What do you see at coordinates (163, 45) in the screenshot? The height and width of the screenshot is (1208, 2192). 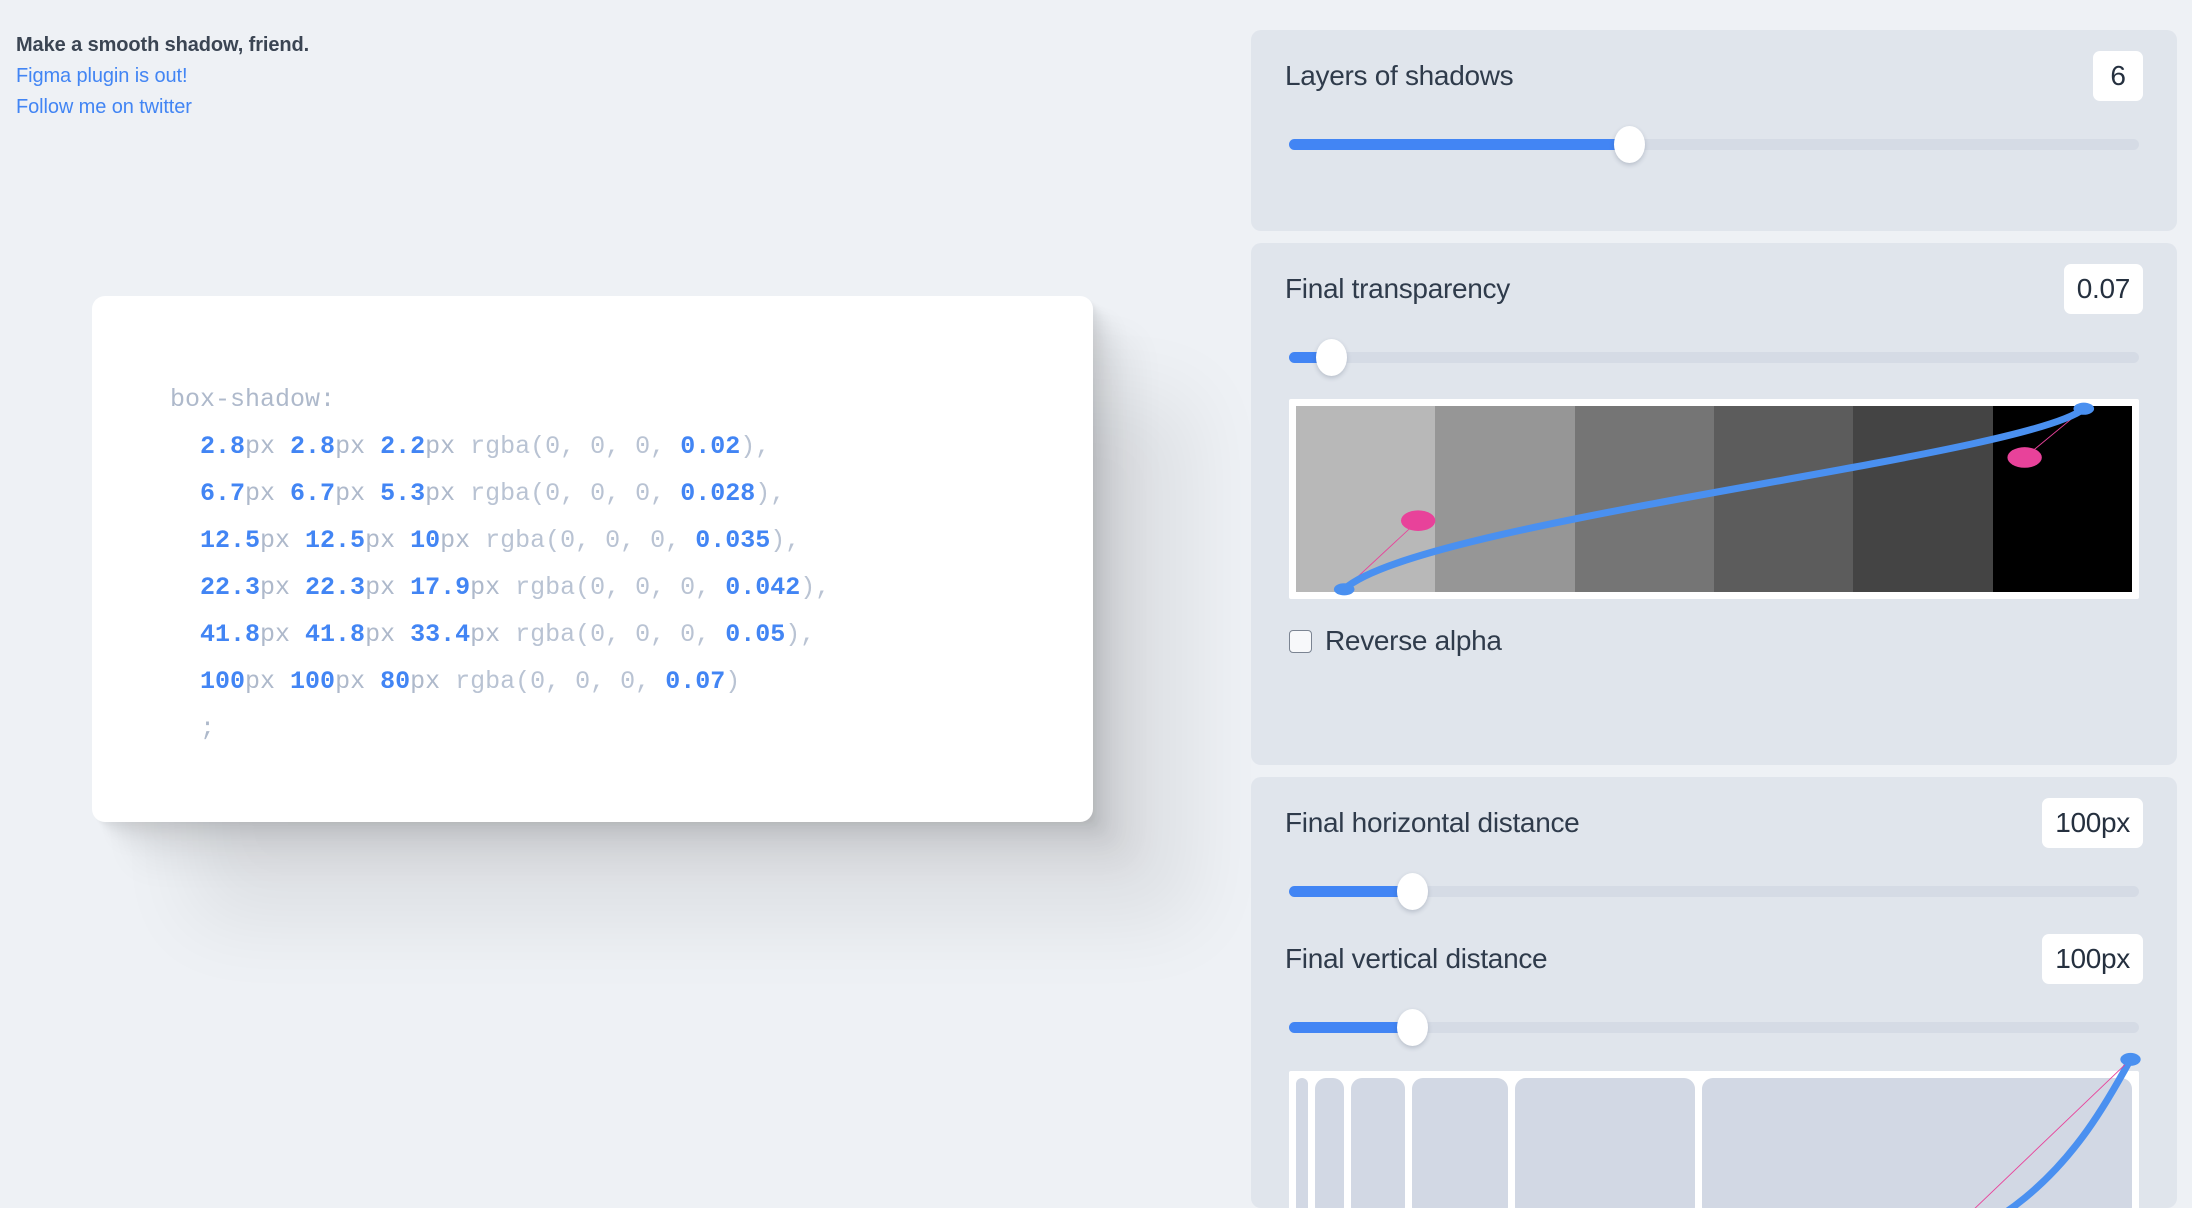 I see `page-title: Make a smooth shadow, friend.` at bounding box center [163, 45].